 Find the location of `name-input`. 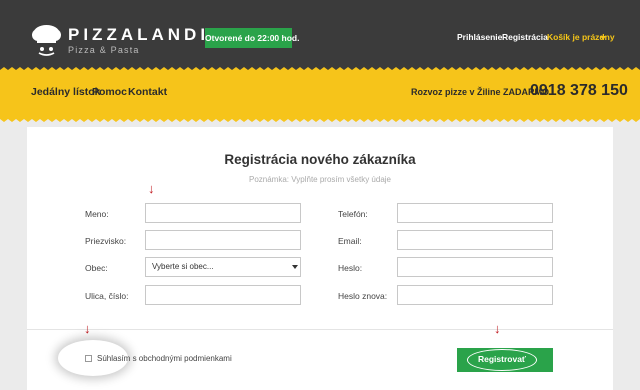

name-input is located at coordinates (223, 213).